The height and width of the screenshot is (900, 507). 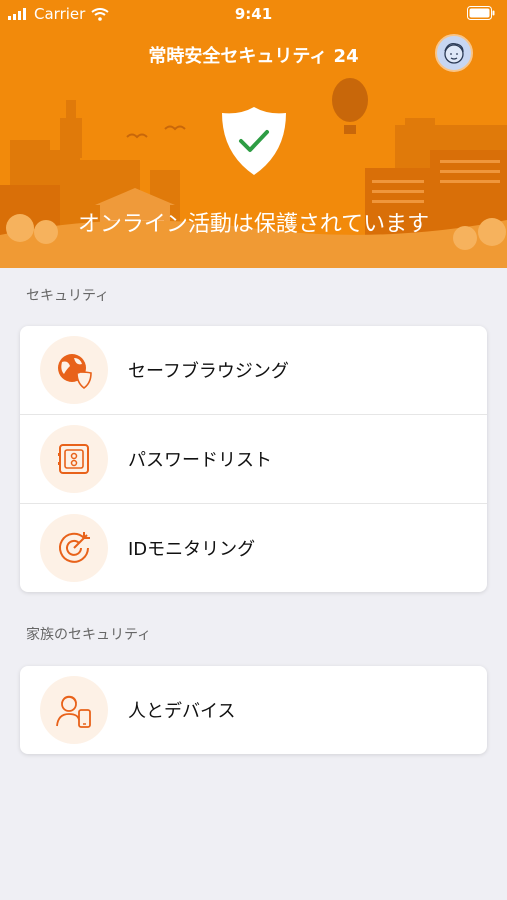 I want to click on section-label-security: セキュリティ, so click(x=68, y=296).